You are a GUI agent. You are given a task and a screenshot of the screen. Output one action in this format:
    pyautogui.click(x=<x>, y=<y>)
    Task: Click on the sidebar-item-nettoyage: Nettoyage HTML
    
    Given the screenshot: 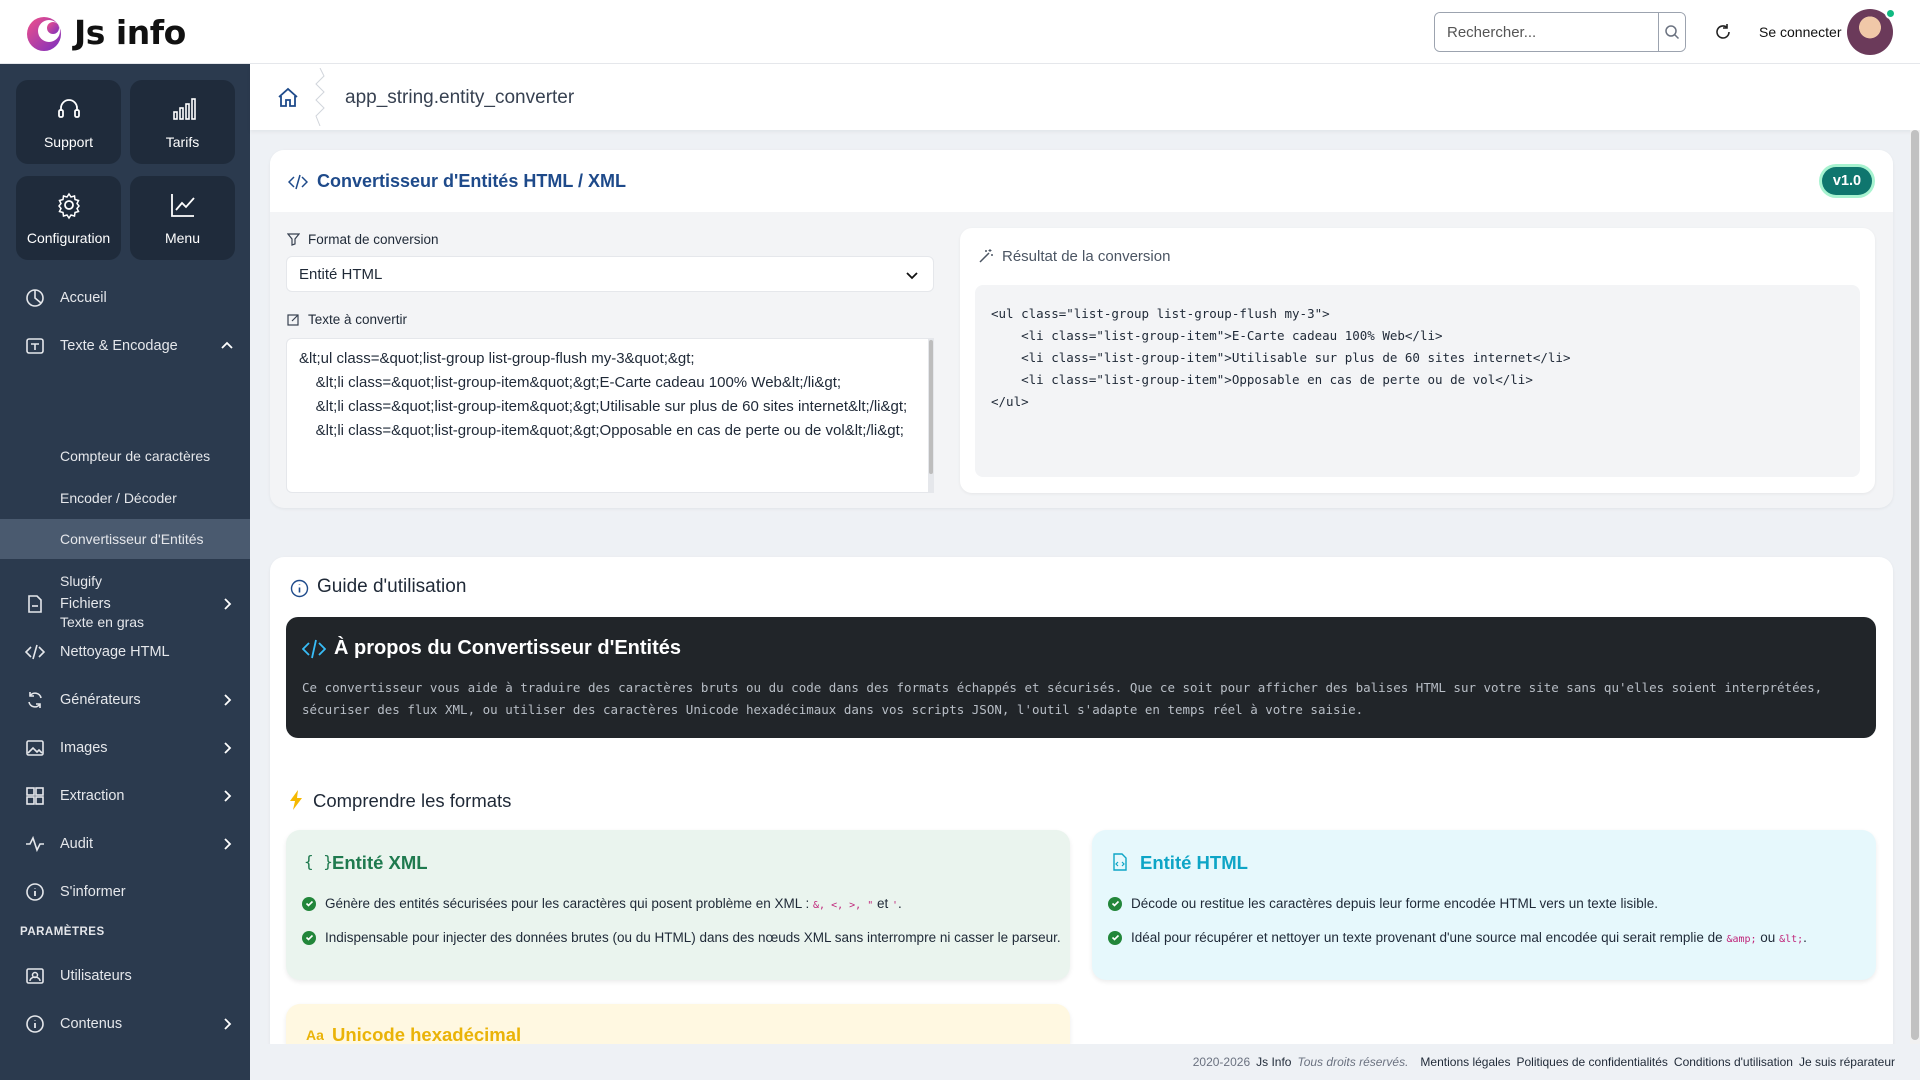 What is the action you would take?
    pyautogui.click(x=125, y=652)
    